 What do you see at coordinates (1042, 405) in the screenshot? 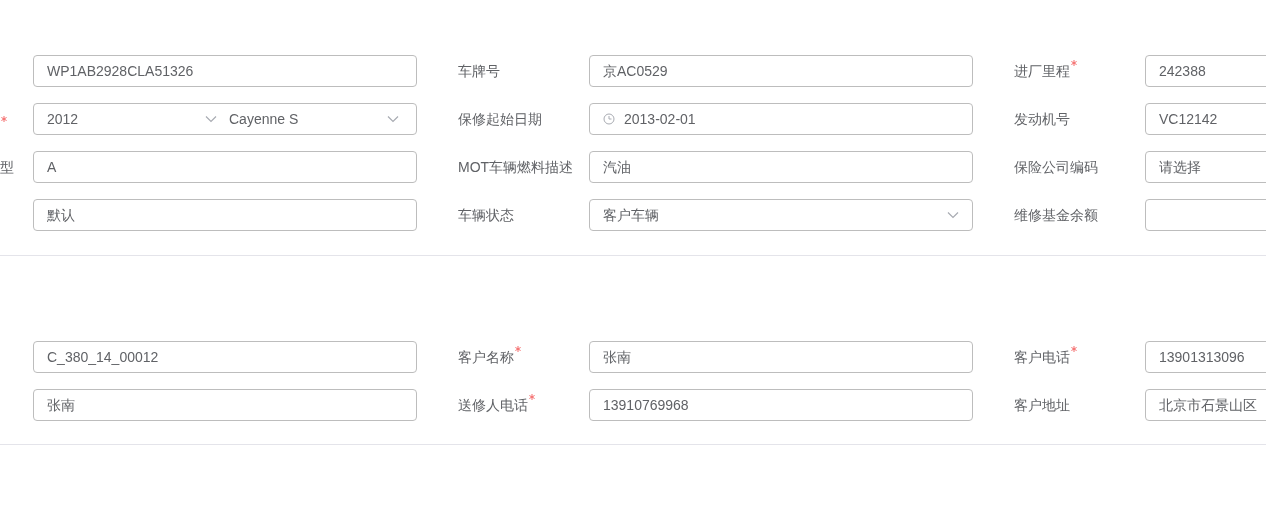
I see `field-label: 客户地址` at bounding box center [1042, 405].